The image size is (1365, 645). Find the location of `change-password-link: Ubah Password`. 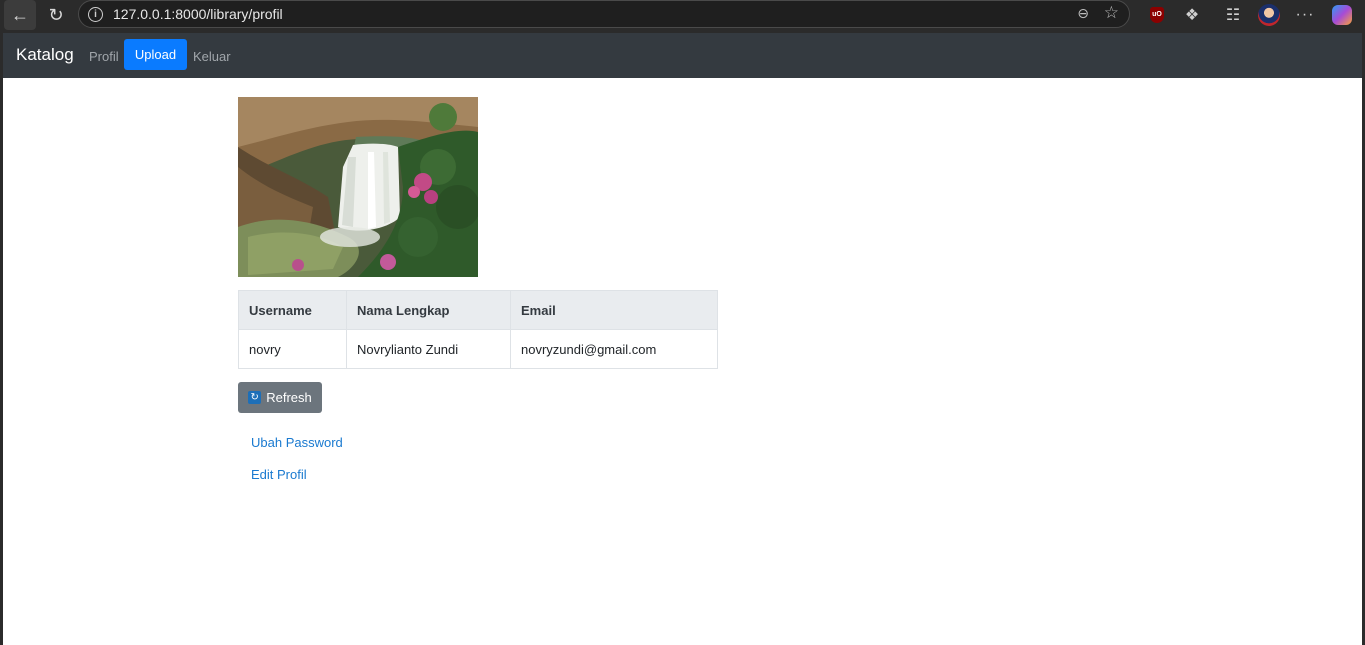

change-password-link: Ubah Password is located at coordinates (297, 442).